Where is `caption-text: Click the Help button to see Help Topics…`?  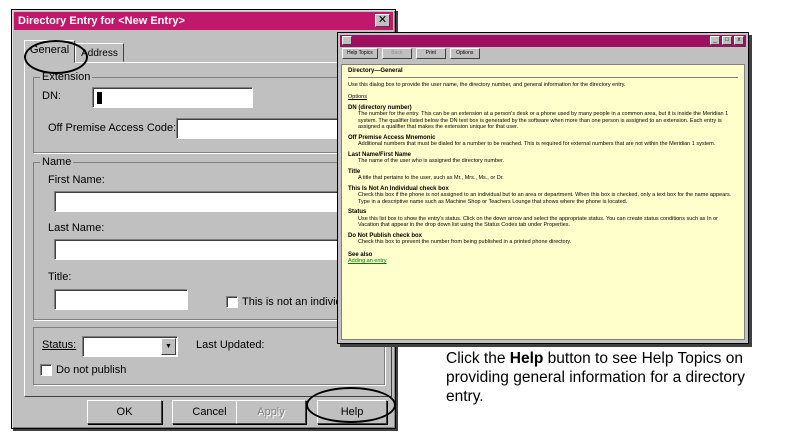
caption-text: Click the Help button to see Help Topics… is located at coordinates (614, 377).